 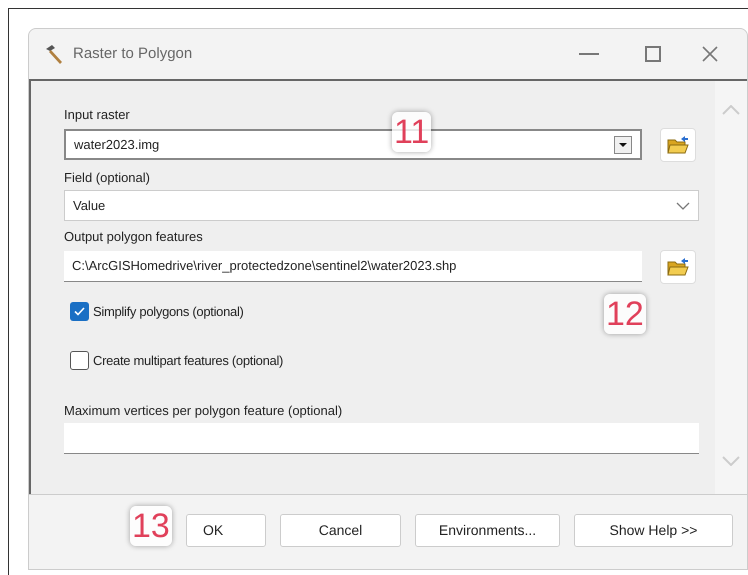 What do you see at coordinates (710, 54) in the screenshot?
I see `close-icon` at bounding box center [710, 54].